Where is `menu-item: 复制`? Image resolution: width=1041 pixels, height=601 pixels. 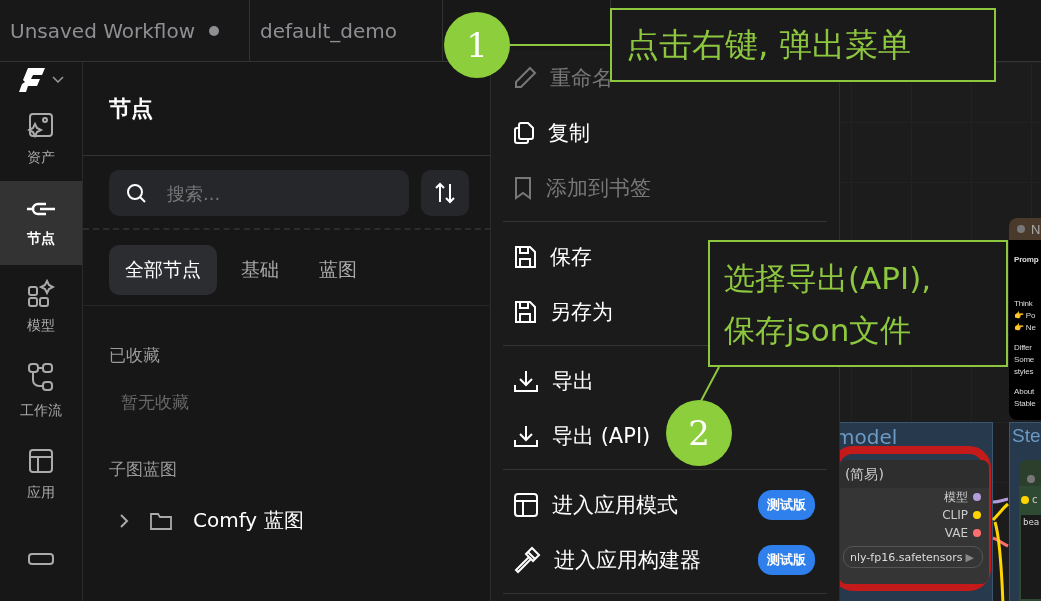
menu-item: 复制 is located at coordinates (542, 132).